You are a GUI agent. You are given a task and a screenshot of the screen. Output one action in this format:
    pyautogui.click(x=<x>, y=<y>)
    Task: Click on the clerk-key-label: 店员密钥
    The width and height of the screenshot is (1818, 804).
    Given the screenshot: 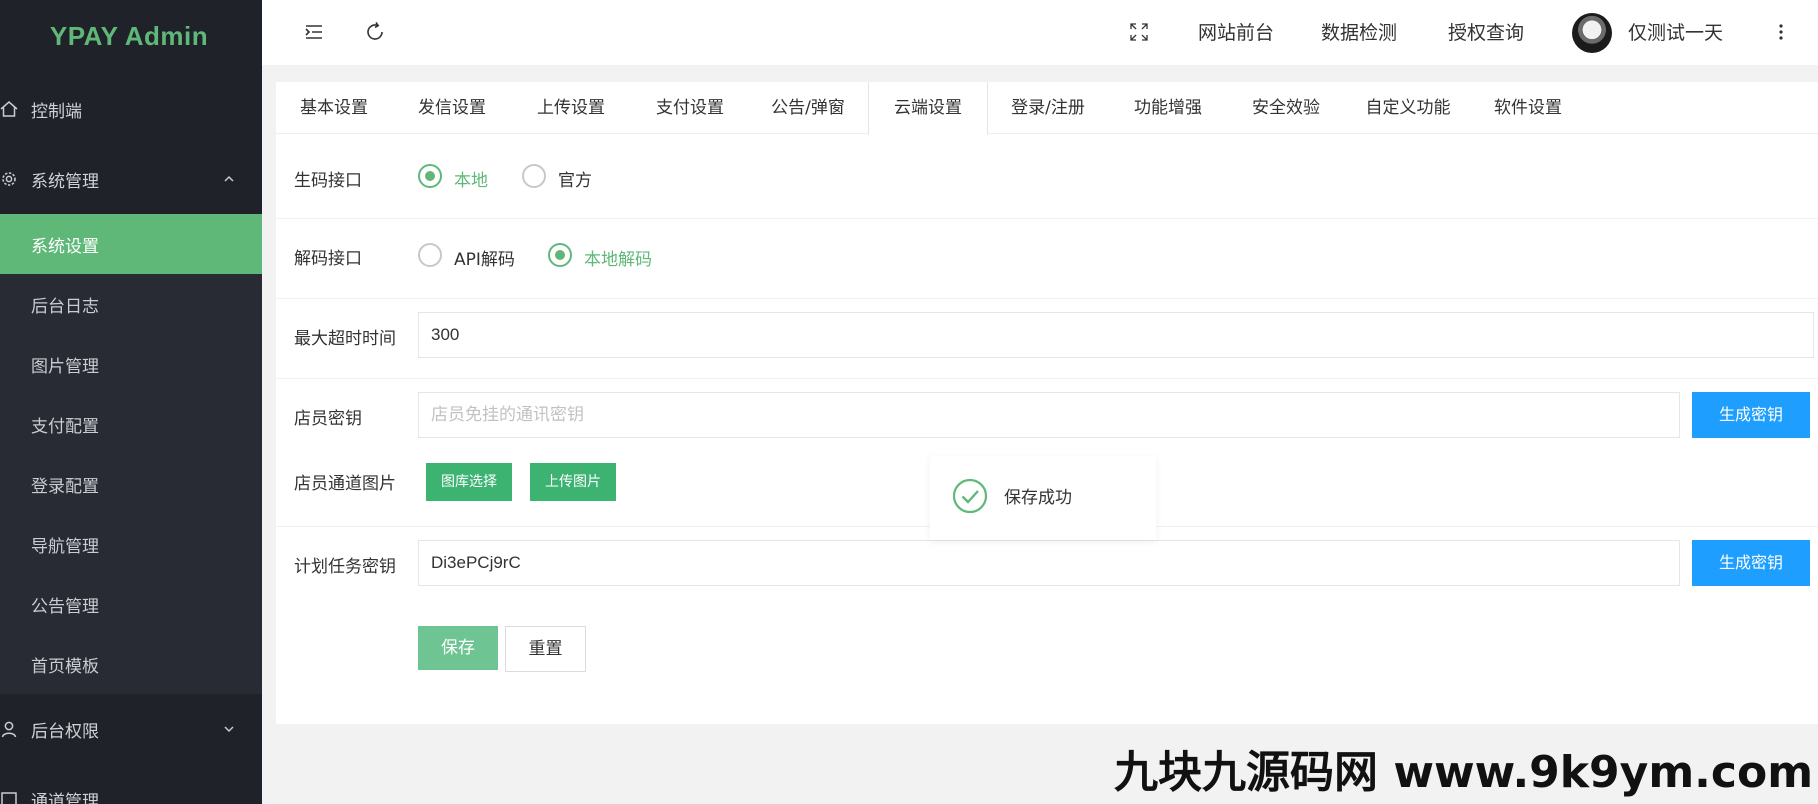 What is the action you would take?
    pyautogui.click(x=328, y=419)
    